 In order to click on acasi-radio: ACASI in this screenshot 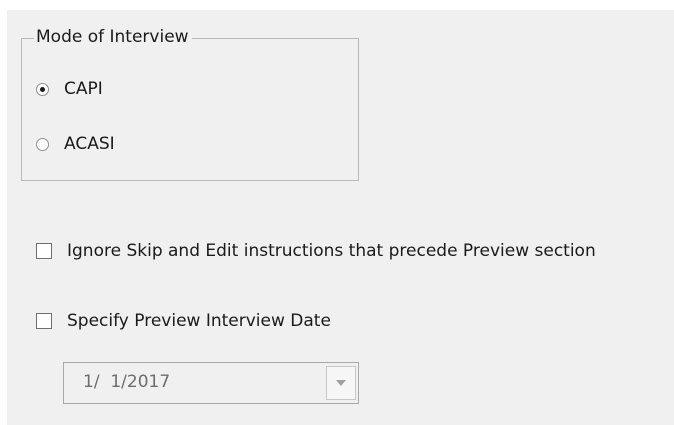, I will do `click(75, 144)`.